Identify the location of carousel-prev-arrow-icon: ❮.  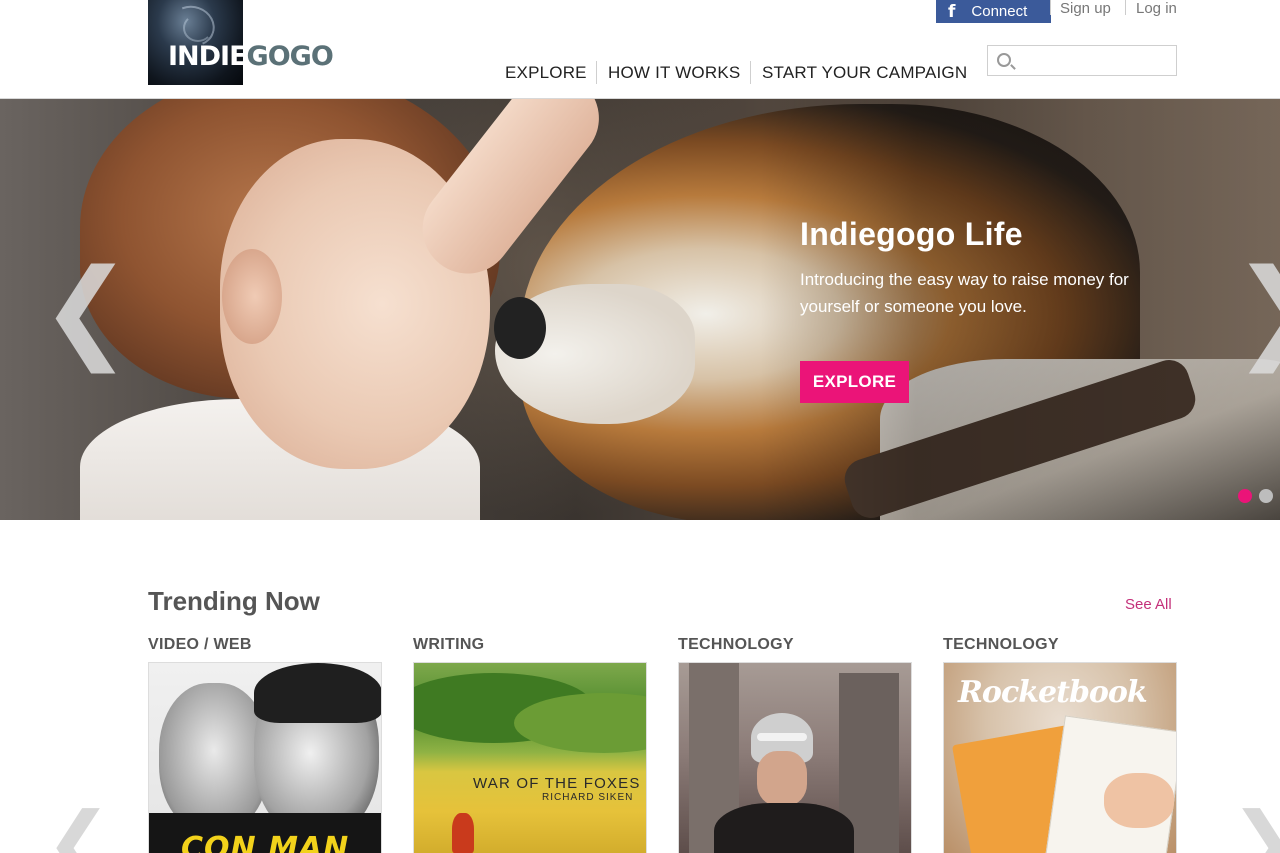
(86, 309).